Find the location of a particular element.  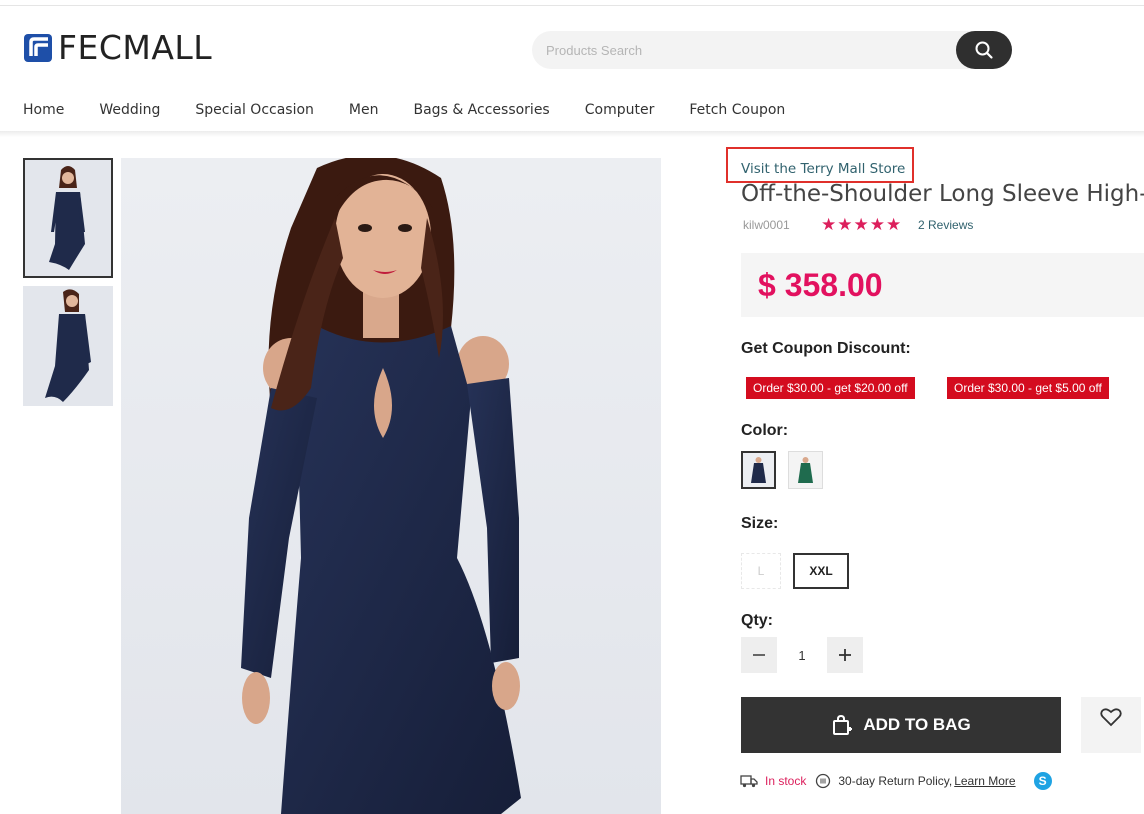

qty-label: Qty: is located at coordinates (757, 620).